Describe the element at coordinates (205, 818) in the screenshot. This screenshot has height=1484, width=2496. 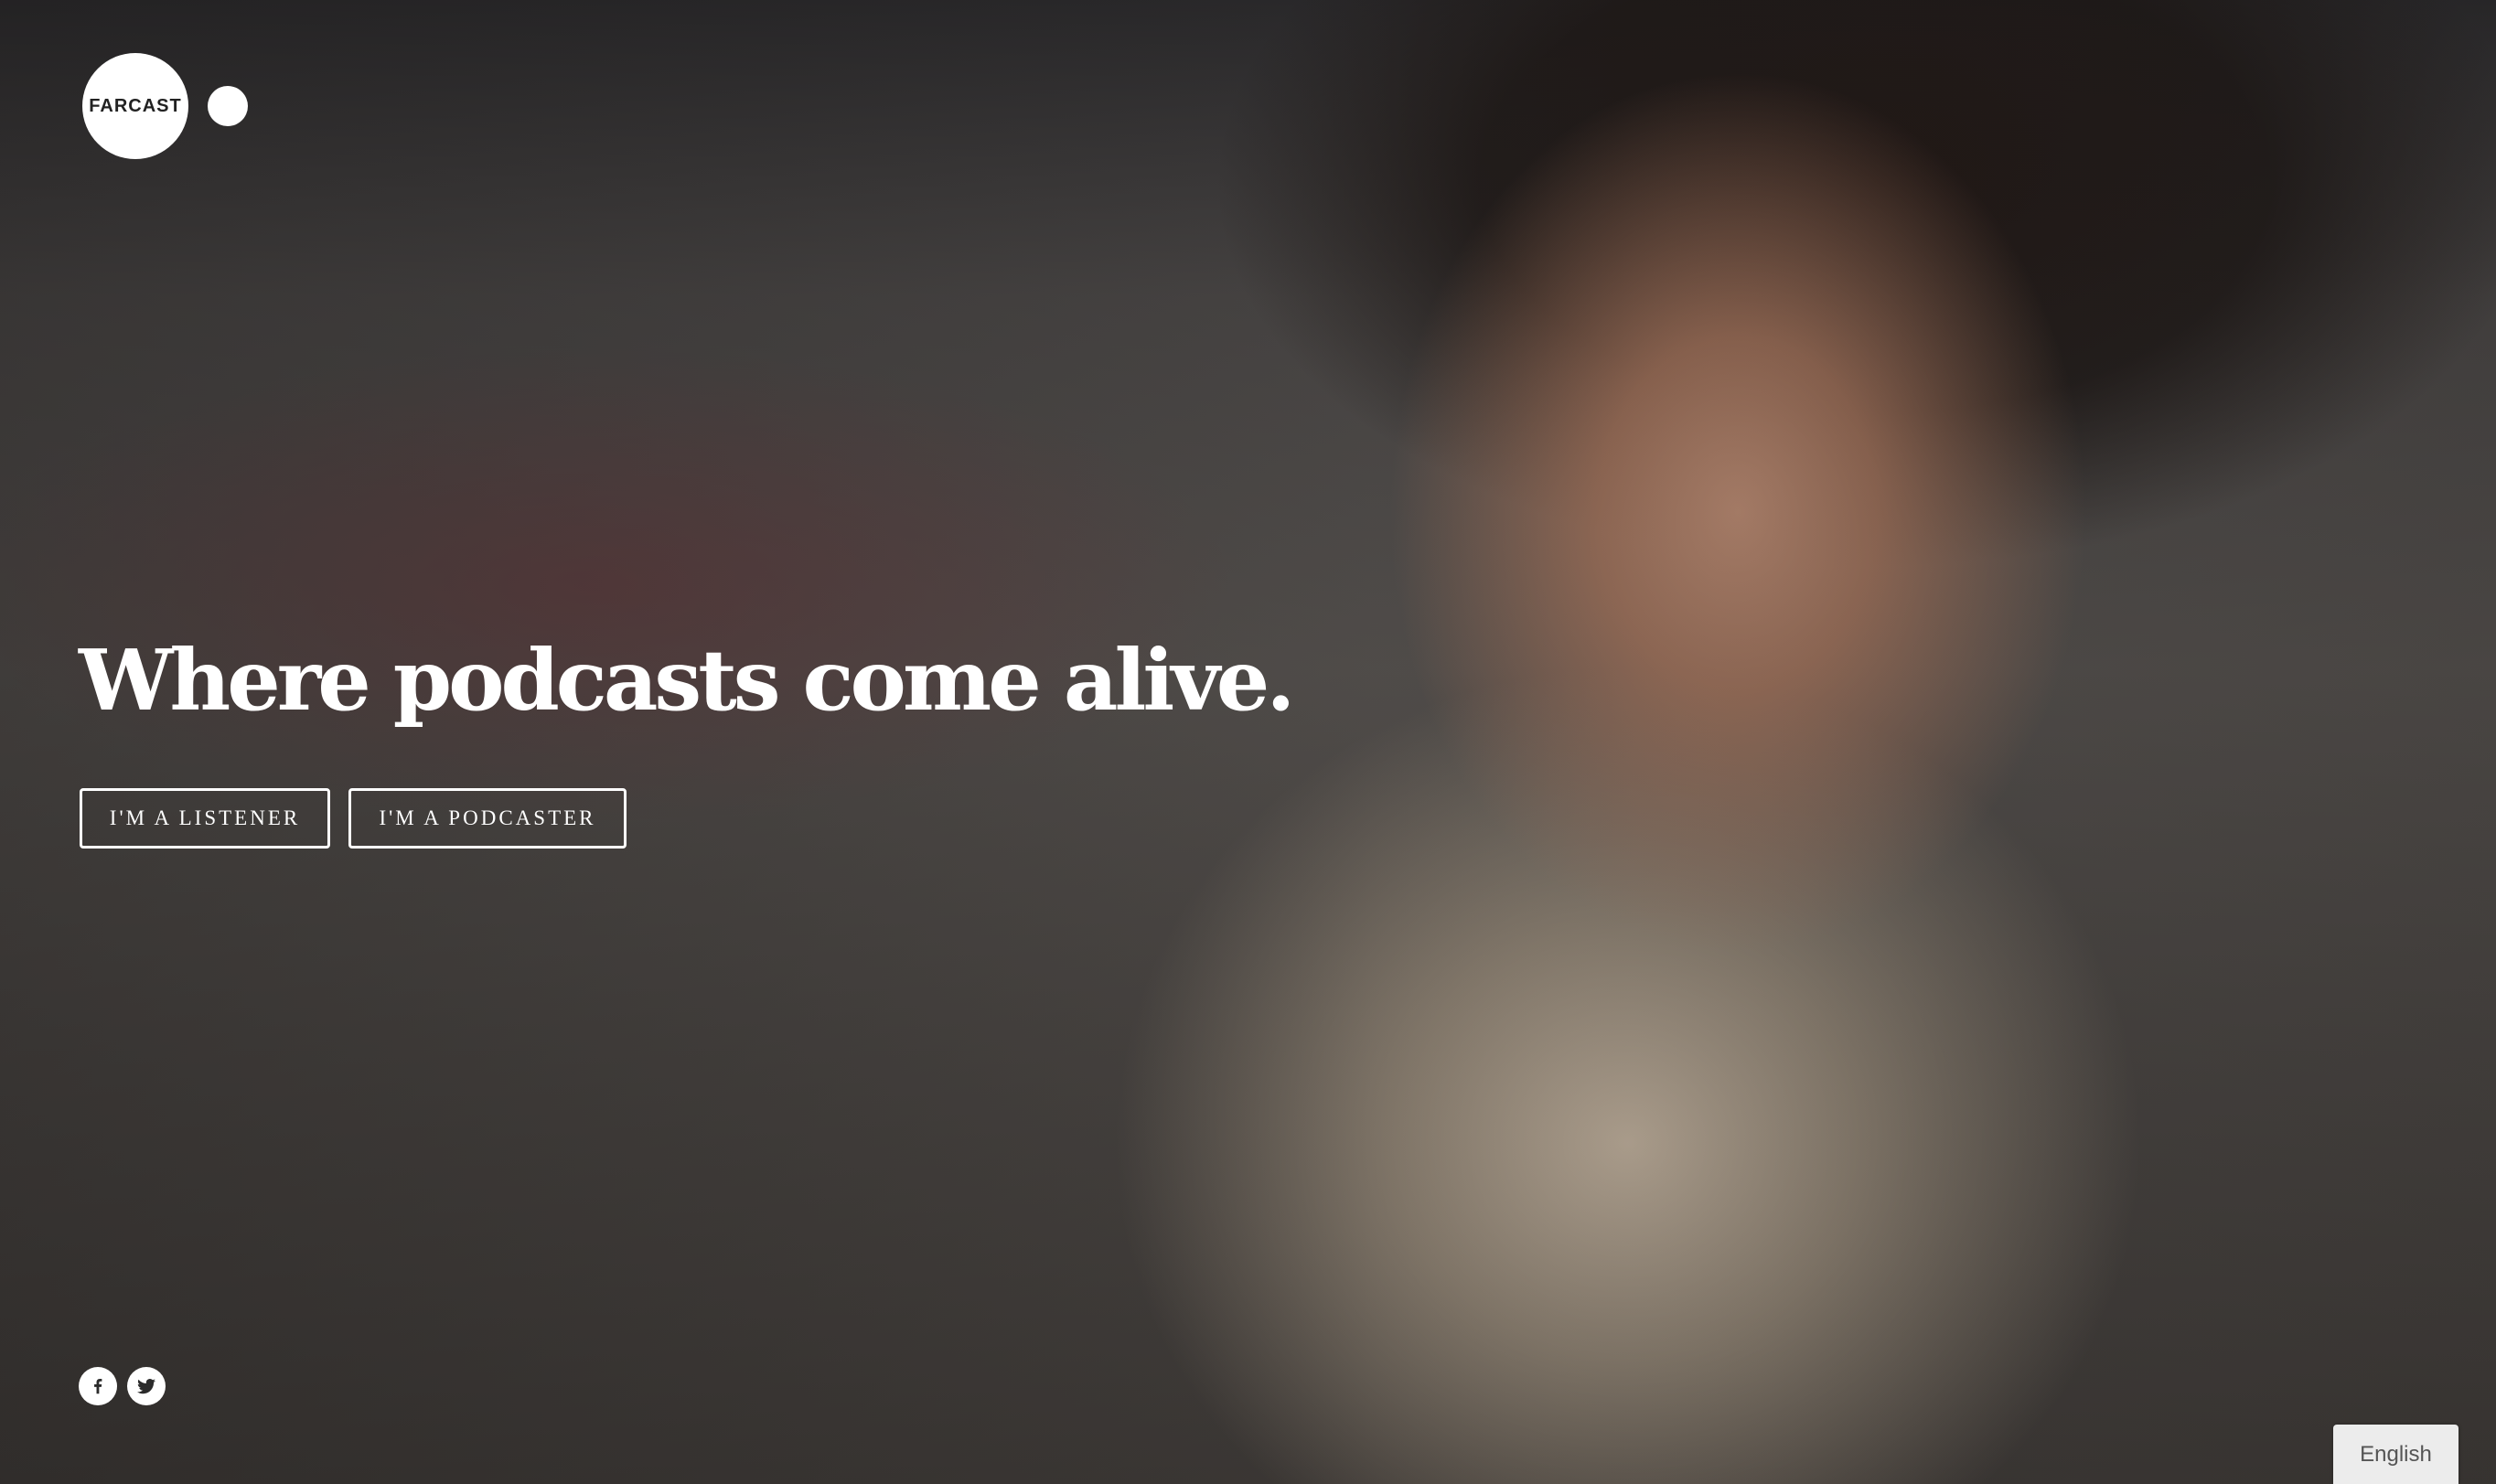
I see `listener-button: I'M A LISTENER` at that location.